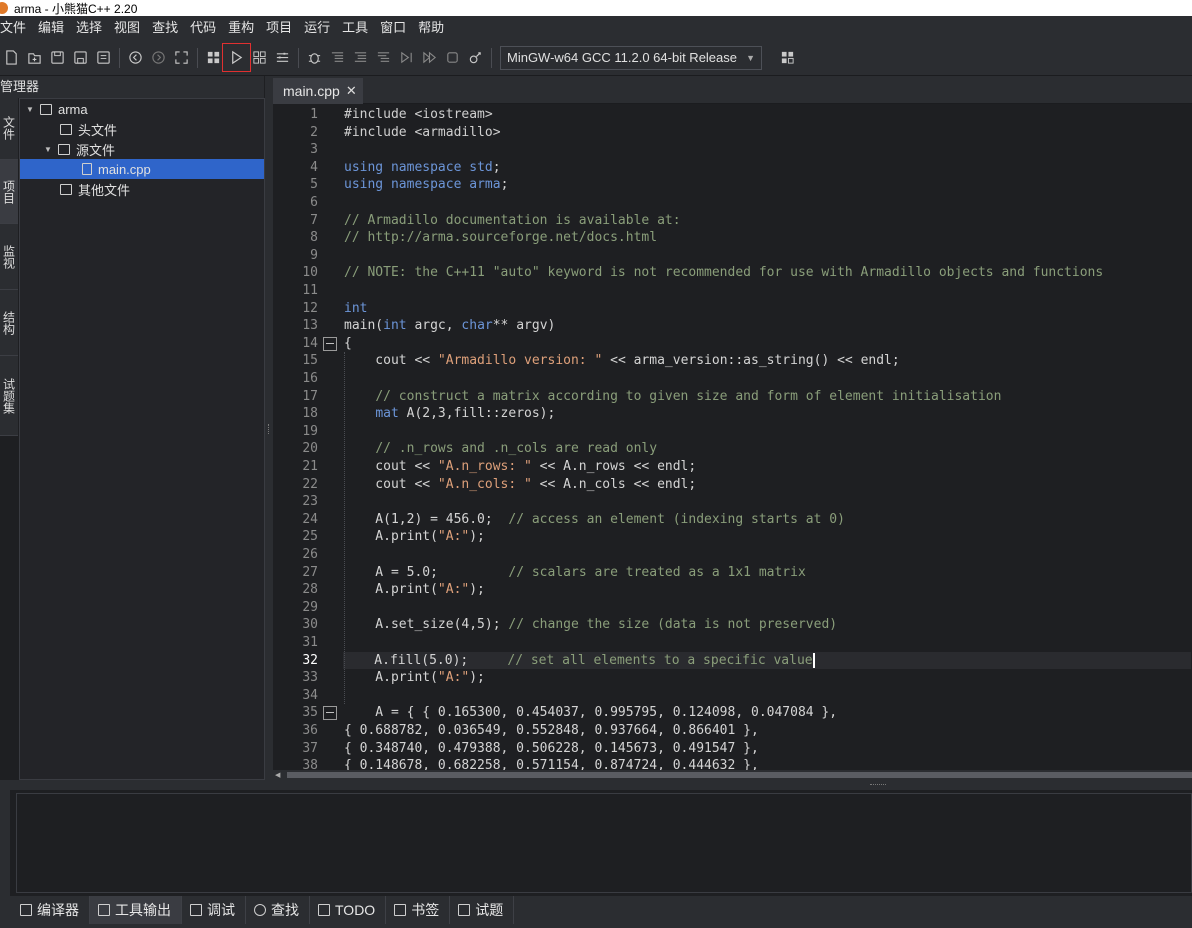 The width and height of the screenshot is (1192, 928). Describe the element at coordinates (449, 326) in the screenshot. I see `code-line: main(int argc, char** argv)` at that location.